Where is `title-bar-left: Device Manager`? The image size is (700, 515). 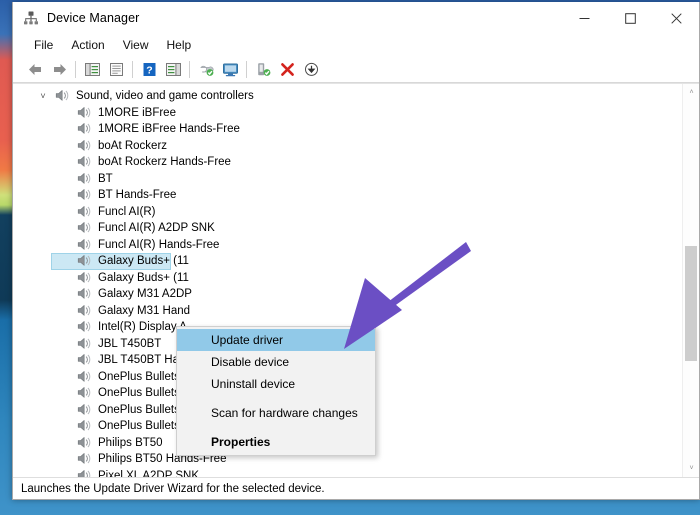
title-bar-left: Device Manager is located at coordinates (76, 18).